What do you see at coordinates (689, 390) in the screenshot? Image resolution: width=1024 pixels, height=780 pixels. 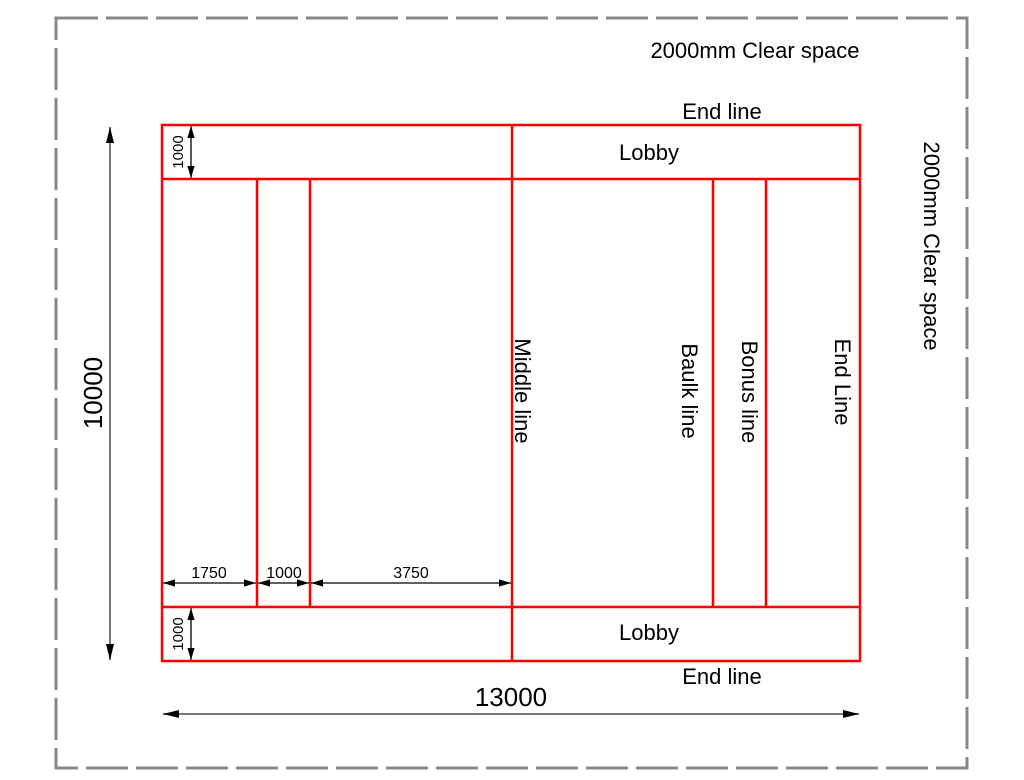 I see `baulk-line-label: Baulk line` at bounding box center [689, 390].